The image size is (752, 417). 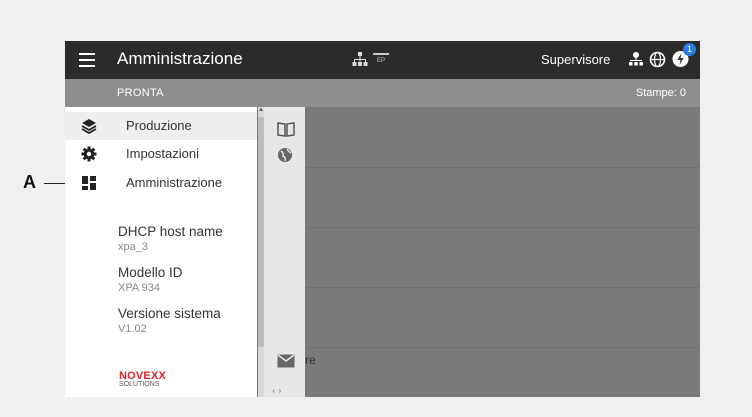 I want to click on ep-icon: EP, so click(x=381, y=61).